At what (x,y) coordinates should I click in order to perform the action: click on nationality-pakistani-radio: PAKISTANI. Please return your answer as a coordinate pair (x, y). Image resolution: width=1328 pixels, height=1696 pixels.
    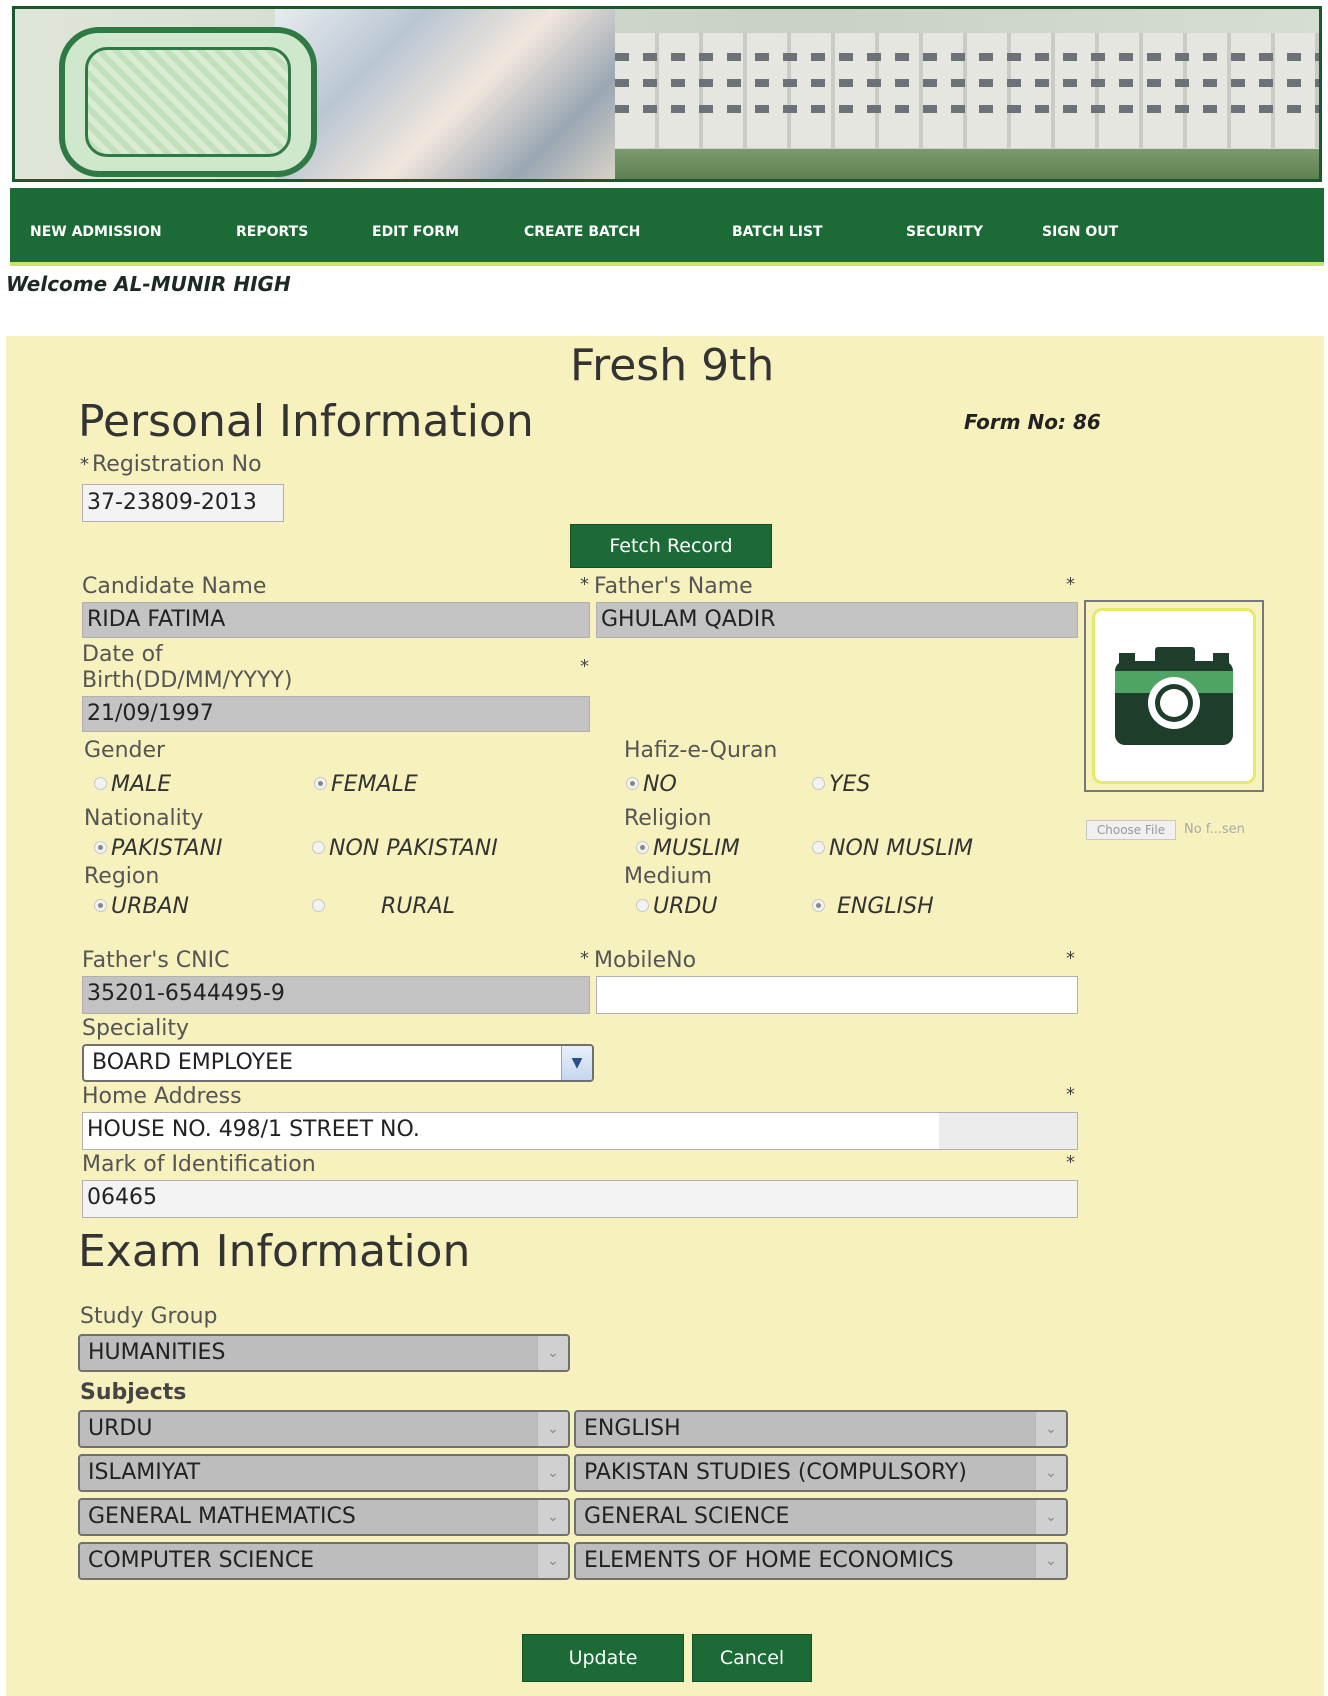
    Looking at the image, I should click on (158, 848).